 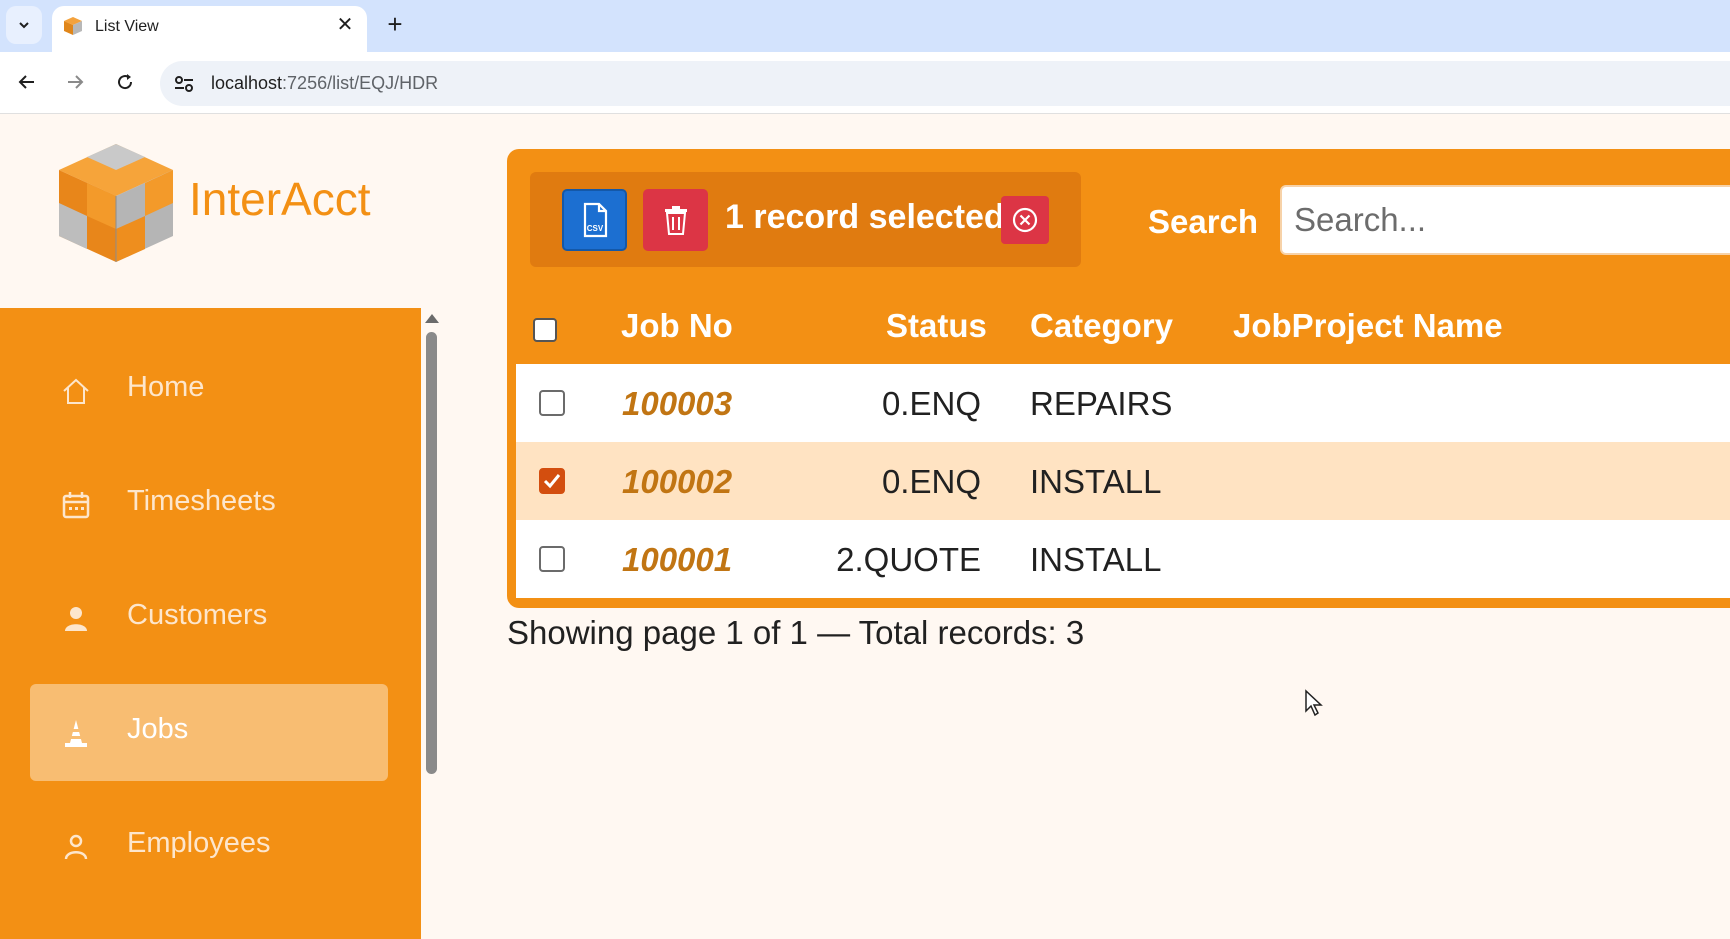 I want to click on job-no-link: 100001, so click(x=677, y=560).